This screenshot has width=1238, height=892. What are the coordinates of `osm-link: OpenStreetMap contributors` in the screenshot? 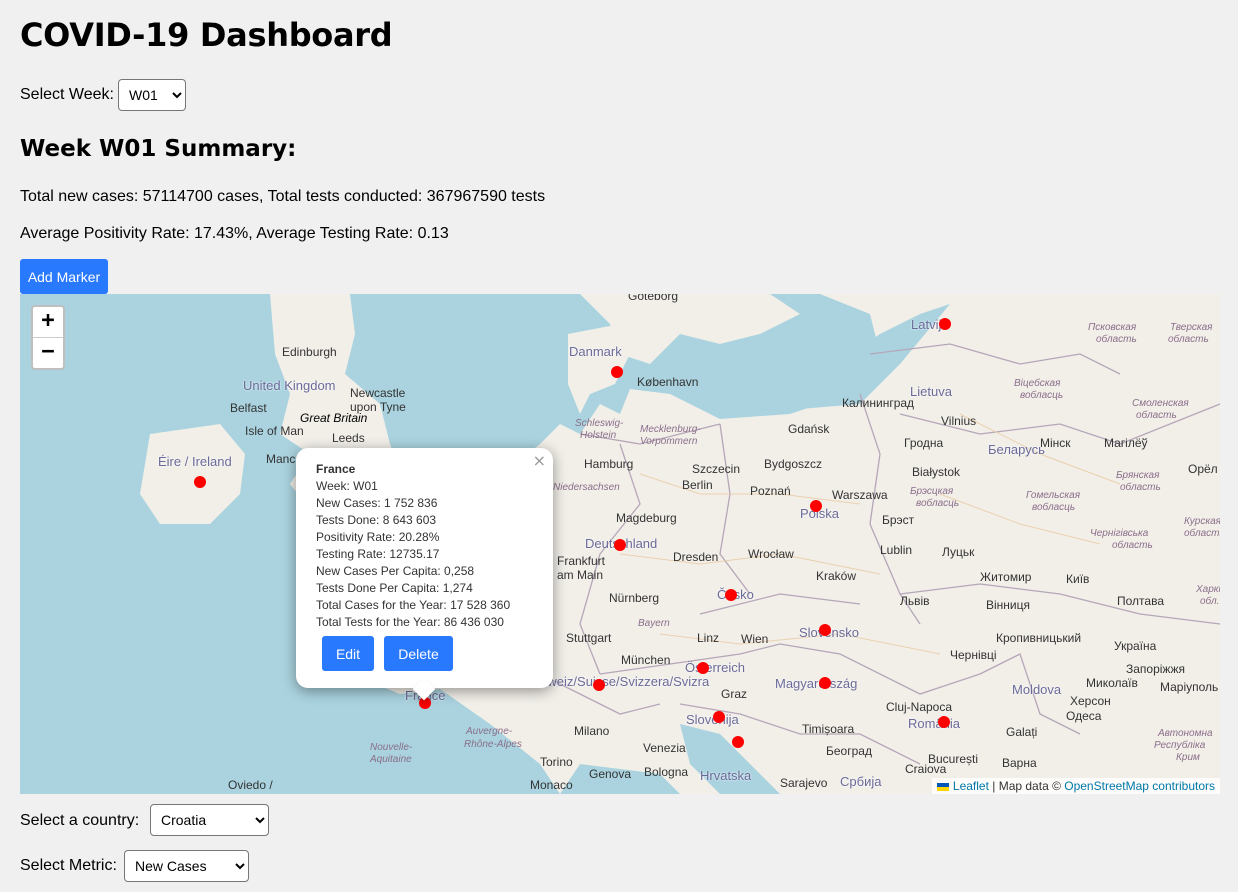 It's located at (1139, 786).